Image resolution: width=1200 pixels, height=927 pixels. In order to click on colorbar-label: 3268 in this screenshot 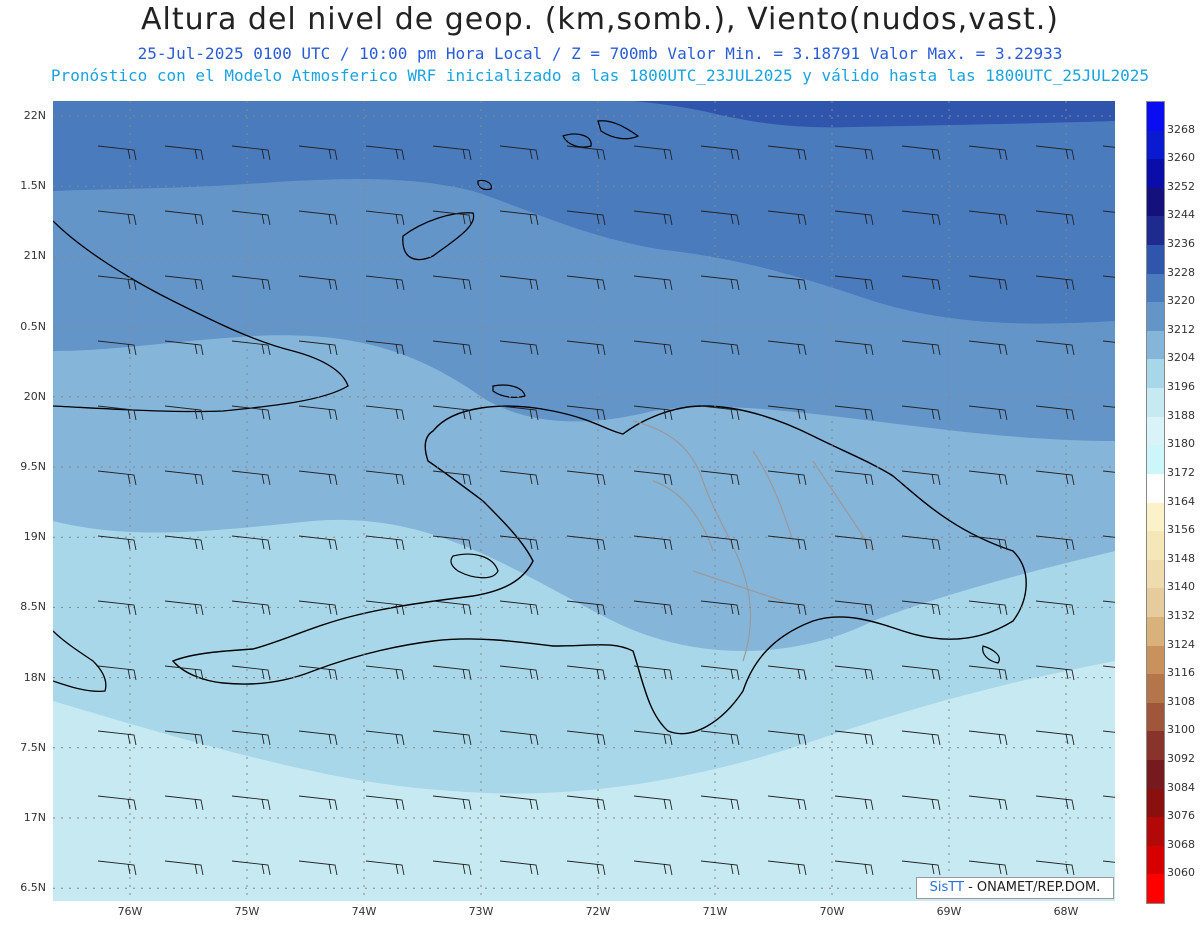, I will do `click(1181, 129)`.